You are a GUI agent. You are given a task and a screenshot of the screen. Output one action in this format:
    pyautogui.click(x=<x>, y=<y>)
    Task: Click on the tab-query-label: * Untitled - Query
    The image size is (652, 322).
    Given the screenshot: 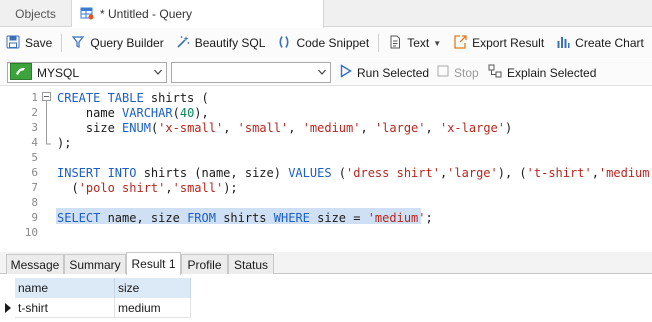 What is the action you would take?
    pyautogui.click(x=146, y=14)
    